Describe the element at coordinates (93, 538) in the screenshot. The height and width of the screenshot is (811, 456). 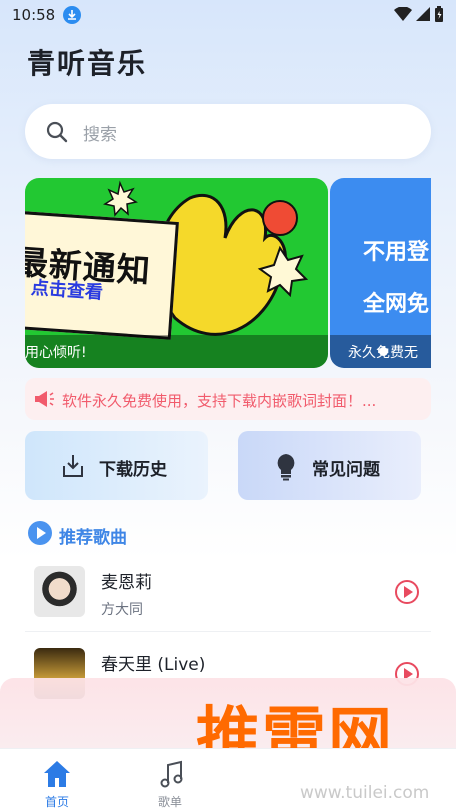
I see `section-title: 推荐歌曲` at that location.